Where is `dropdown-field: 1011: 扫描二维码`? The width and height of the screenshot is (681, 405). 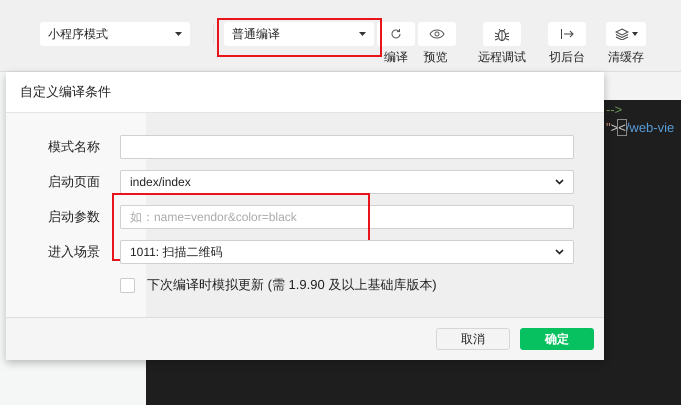 dropdown-field: 1011: 扫描二维码 is located at coordinates (347, 252).